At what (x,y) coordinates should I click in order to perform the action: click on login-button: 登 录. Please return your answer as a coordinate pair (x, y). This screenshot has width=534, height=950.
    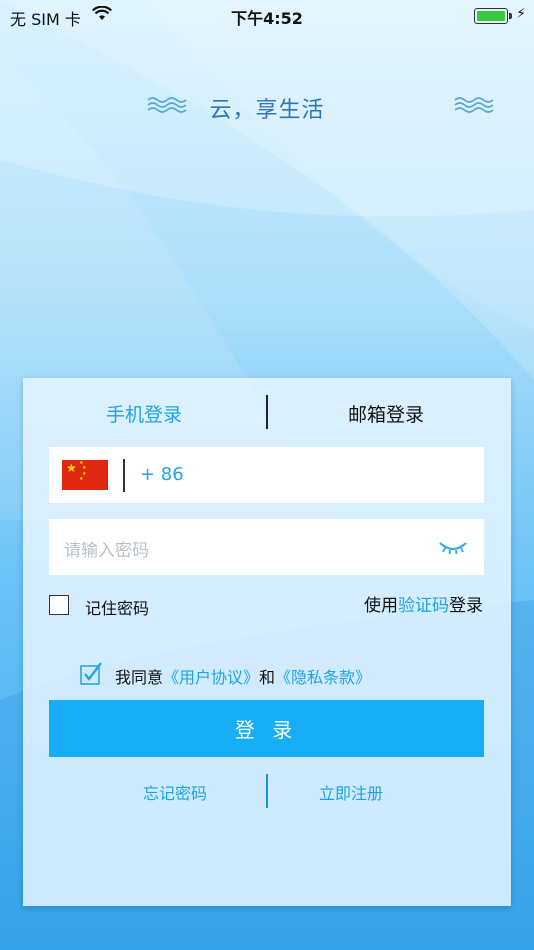
    Looking at the image, I should click on (266, 728).